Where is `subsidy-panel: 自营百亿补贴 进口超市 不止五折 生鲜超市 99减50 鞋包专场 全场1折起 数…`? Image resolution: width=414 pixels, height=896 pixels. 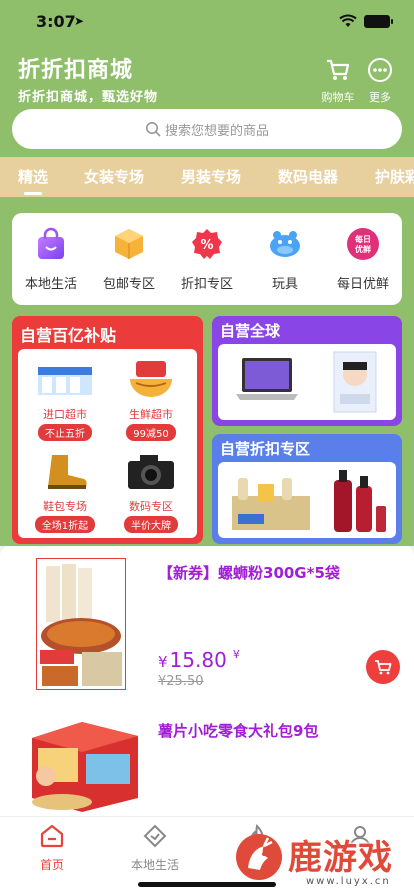 subsidy-panel: 自营百亿补贴 进口超市 不止五折 生鲜超市 99减50 鞋包专场 全场1折起 数… is located at coordinates (107, 430).